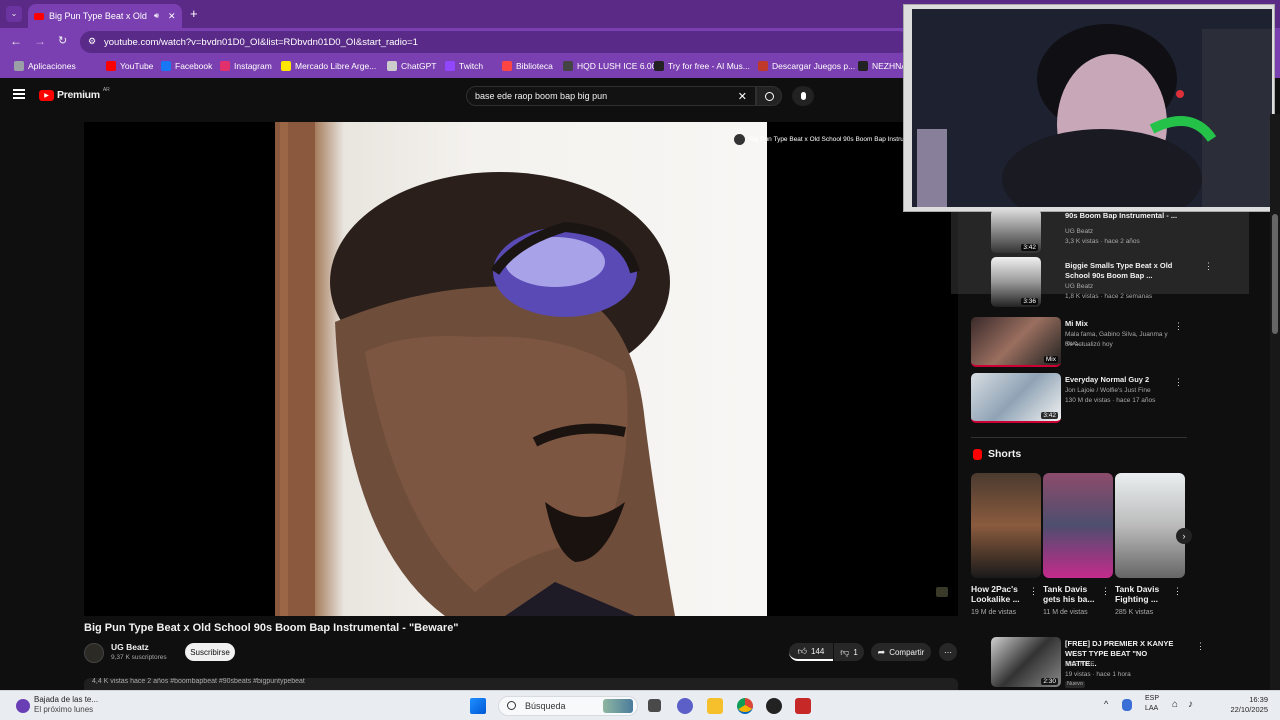  Describe the element at coordinates (450, 66) in the screenshot. I see `twitch-icon` at that location.